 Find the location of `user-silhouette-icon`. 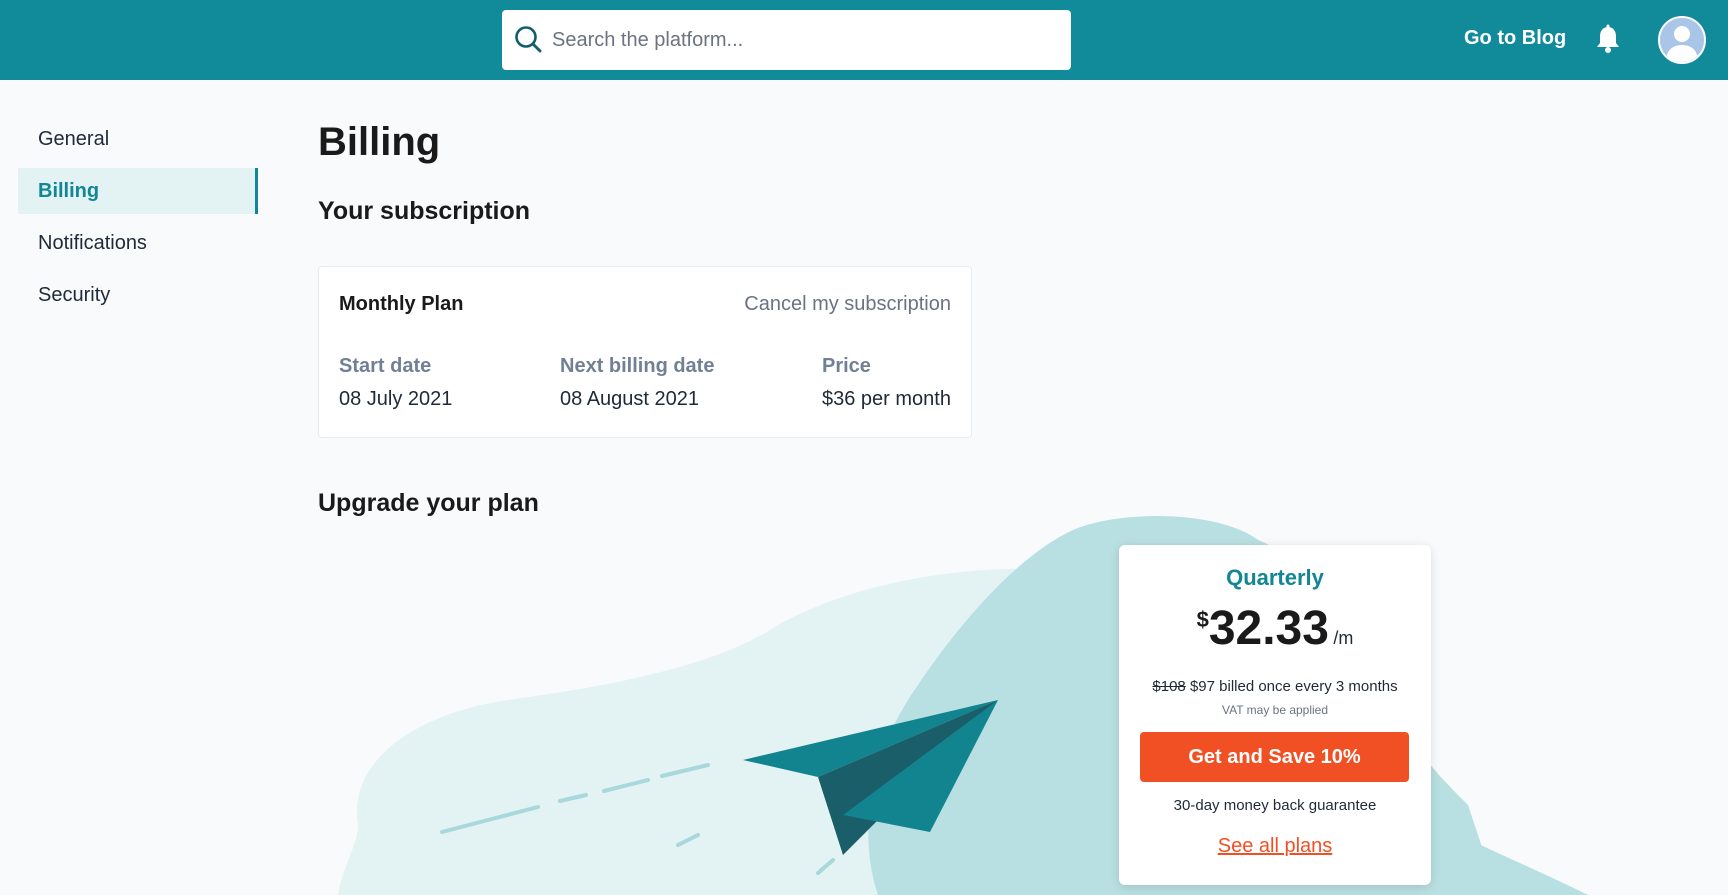

user-silhouette-icon is located at coordinates (1682, 40).